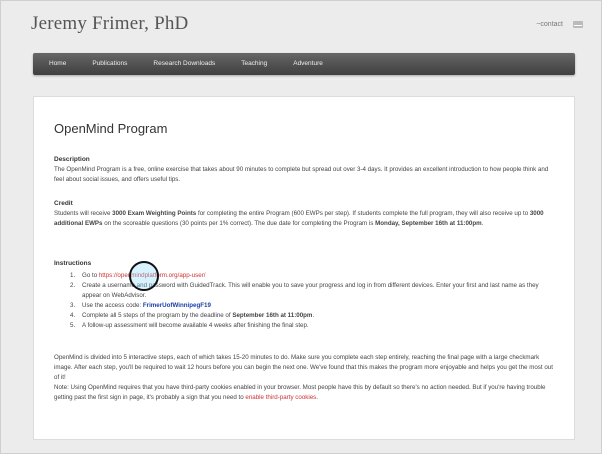 This screenshot has width=602, height=454. What do you see at coordinates (482, 223) in the screenshot?
I see `credit-text-4: .` at bounding box center [482, 223].